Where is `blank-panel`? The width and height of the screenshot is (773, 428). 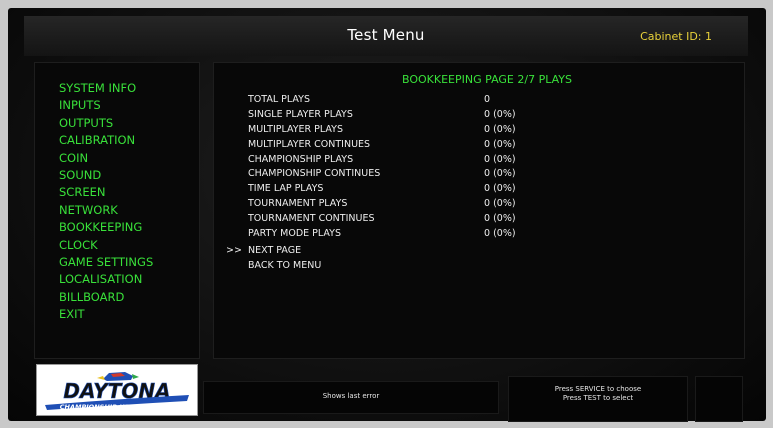
blank-panel is located at coordinates (719, 399).